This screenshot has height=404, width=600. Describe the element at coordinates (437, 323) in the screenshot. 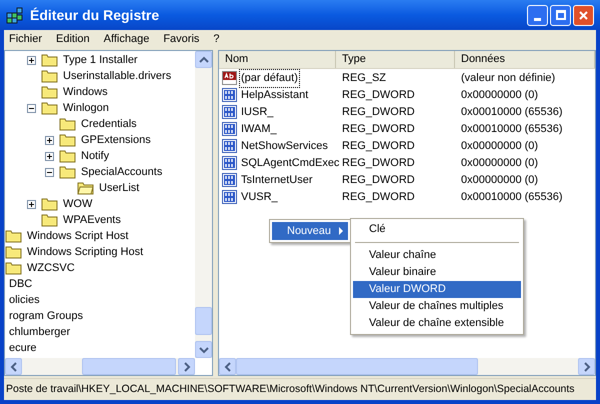

I see `menu-item: Valeur de chaîne extensible` at that location.